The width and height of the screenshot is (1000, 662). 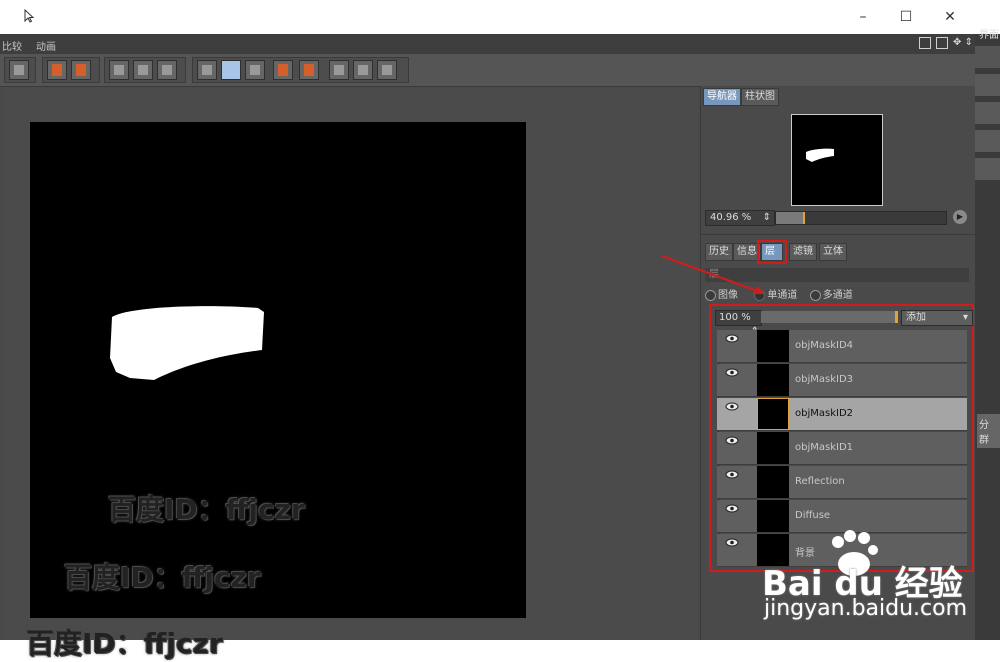 What do you see at coordinates (989, 35) in the screenshot?
I see `far-right-top-label: 界面` at bounding box center [989, 35].